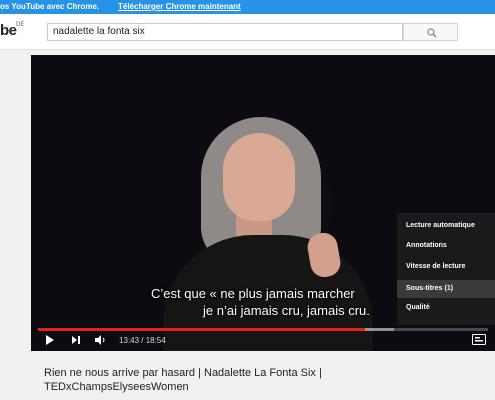 The height and width of the screenshot is (400, 495). I want to click on menu-item-quality: Qualité, so click(418, 307).